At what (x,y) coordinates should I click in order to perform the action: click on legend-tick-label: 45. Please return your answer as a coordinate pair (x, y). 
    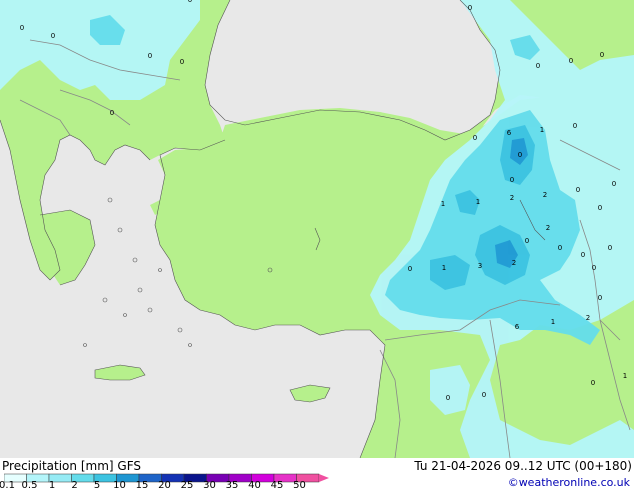
    Looking at the image, I should click on (277, 485).